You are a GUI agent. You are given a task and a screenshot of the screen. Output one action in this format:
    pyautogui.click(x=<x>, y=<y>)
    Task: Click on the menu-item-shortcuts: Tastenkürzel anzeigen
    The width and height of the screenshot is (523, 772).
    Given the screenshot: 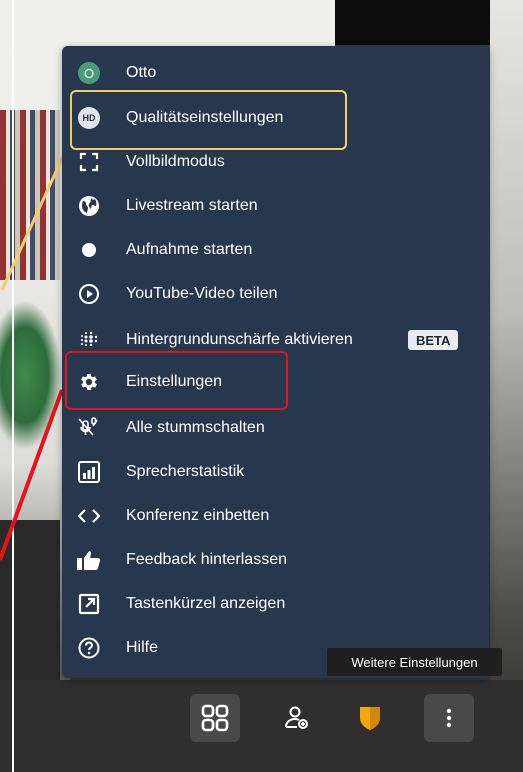 What is the action you would take?
    pyautogui.click(x=275, y=604)
    